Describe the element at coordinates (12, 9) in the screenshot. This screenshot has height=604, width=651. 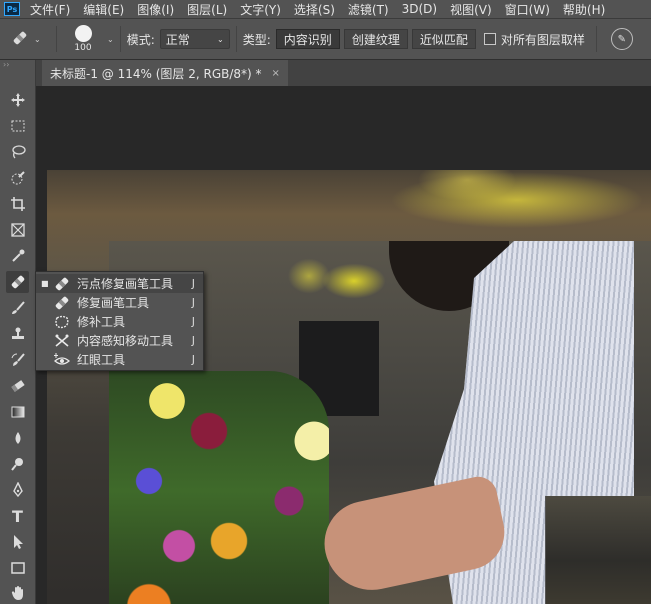
I see `photoshop-logo-icon: Ps` at that location.